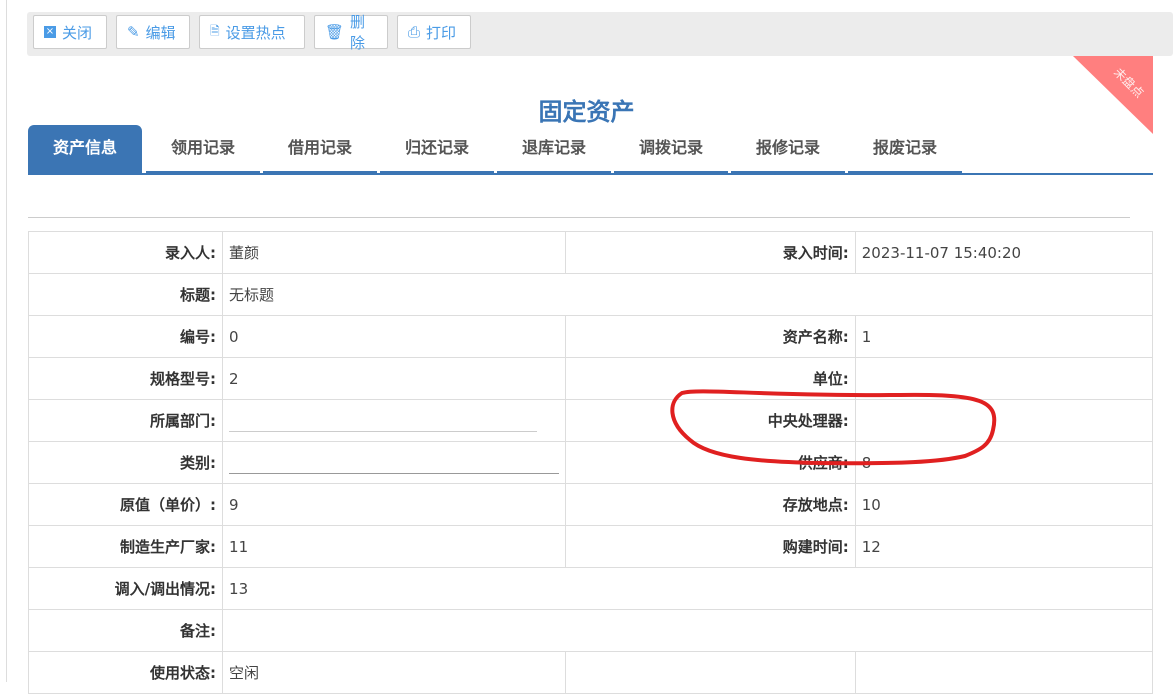 The image size is (1173, 694). What do you see at coordinates (1004, 546) in the screenshot?
I see `purchase-time-value: 12` at bounding box center [1004, 546].